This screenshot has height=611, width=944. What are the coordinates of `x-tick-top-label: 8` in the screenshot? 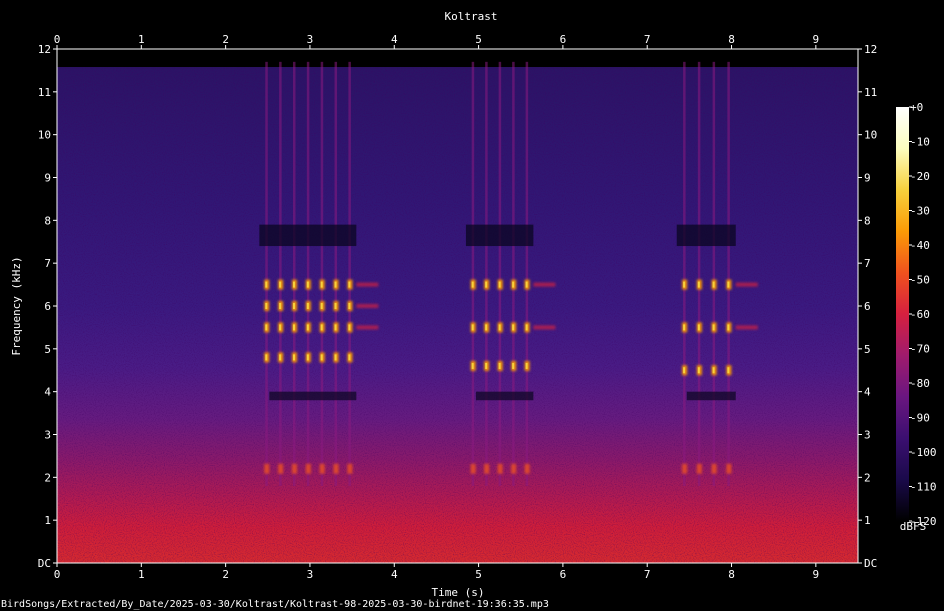 It's located at (731, 39).